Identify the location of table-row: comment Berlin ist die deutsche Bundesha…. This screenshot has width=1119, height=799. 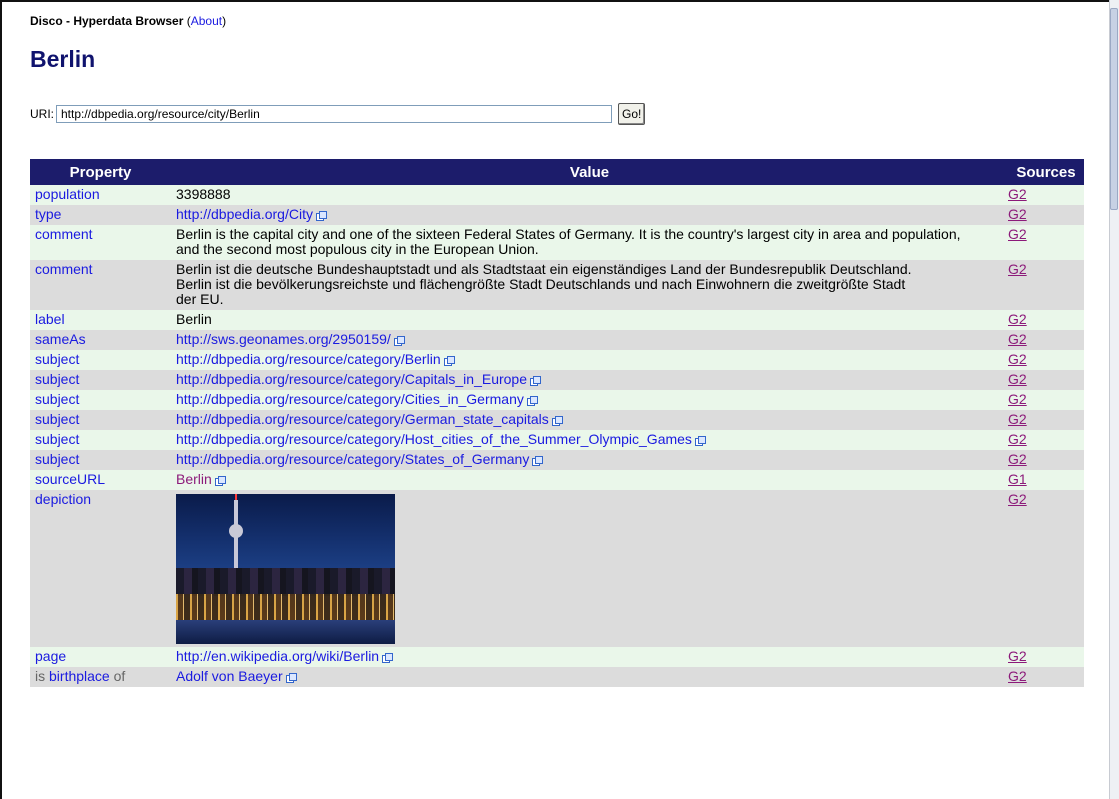
(557, 285).